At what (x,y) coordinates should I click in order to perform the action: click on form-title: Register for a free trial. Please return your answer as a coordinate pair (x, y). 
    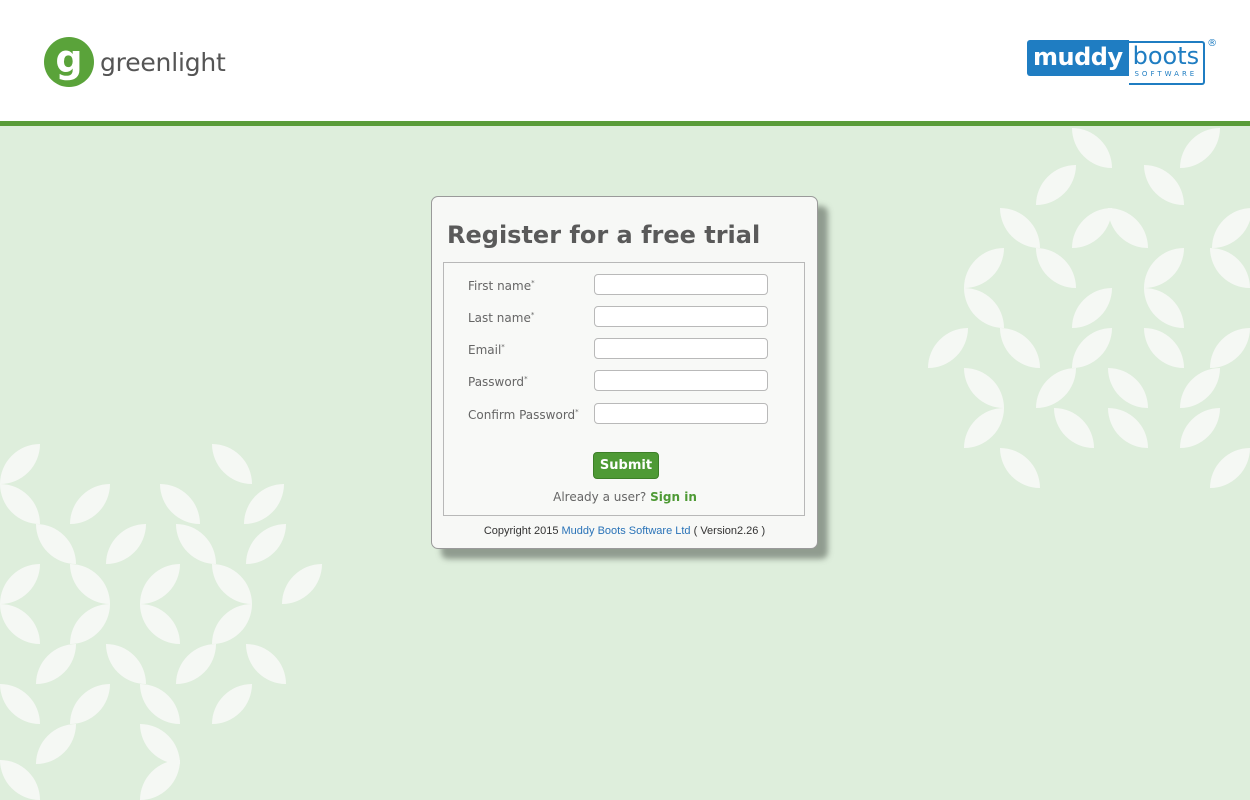
    Looking at the image, I should click on (604, 235).